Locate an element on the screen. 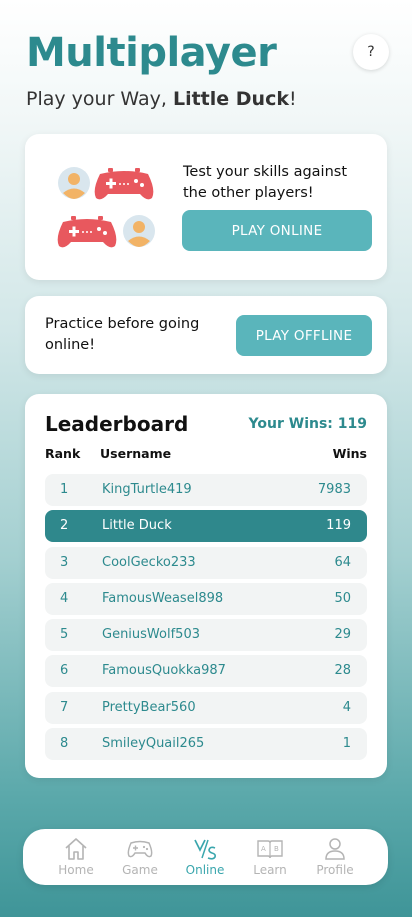 This screenshot has height=917, width=412. row-rank: 8 is located at coordinates (64, 744).